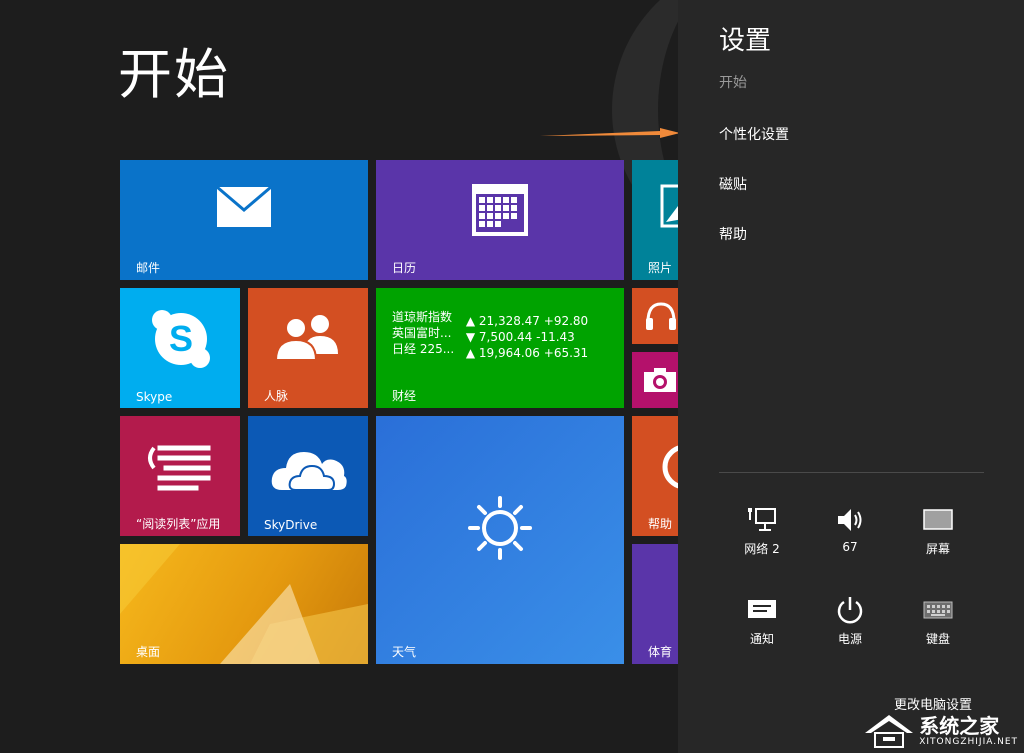  Describe the element at coordinates (762, 549) in the screenshot. I see `quick-label: 网络 2` at that location.